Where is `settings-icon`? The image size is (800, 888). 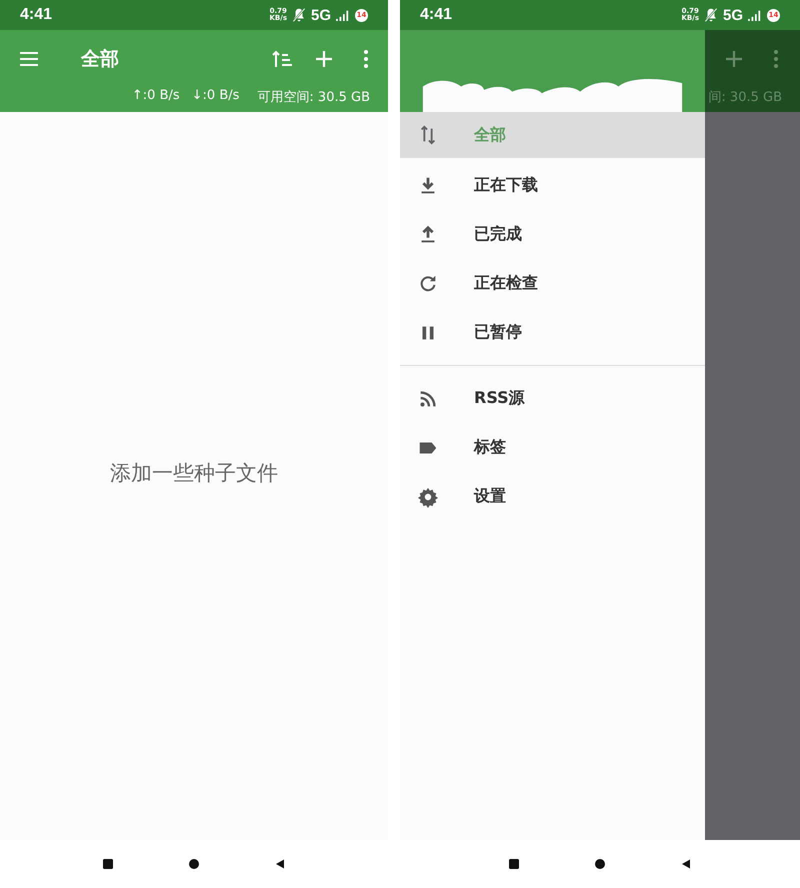
settings-icon is located at coordinates (428, 497).